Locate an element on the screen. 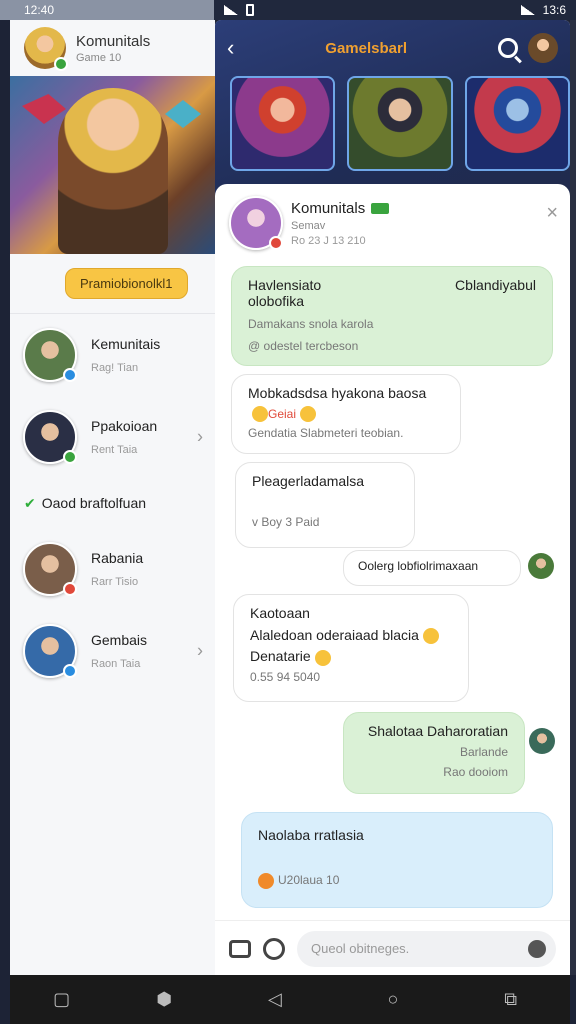 This screenshot has height=1024, width=576. section-header: ✔ Oaod braftolfuan is located at coordinates (112, 503).